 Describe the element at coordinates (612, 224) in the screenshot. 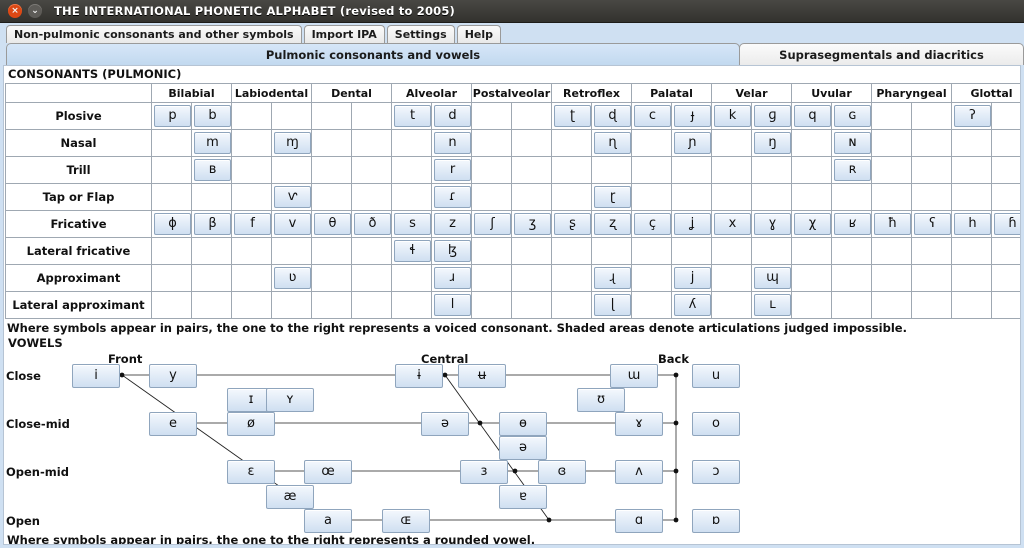

I see `ipa-symbol-button: ʐ` at that location.